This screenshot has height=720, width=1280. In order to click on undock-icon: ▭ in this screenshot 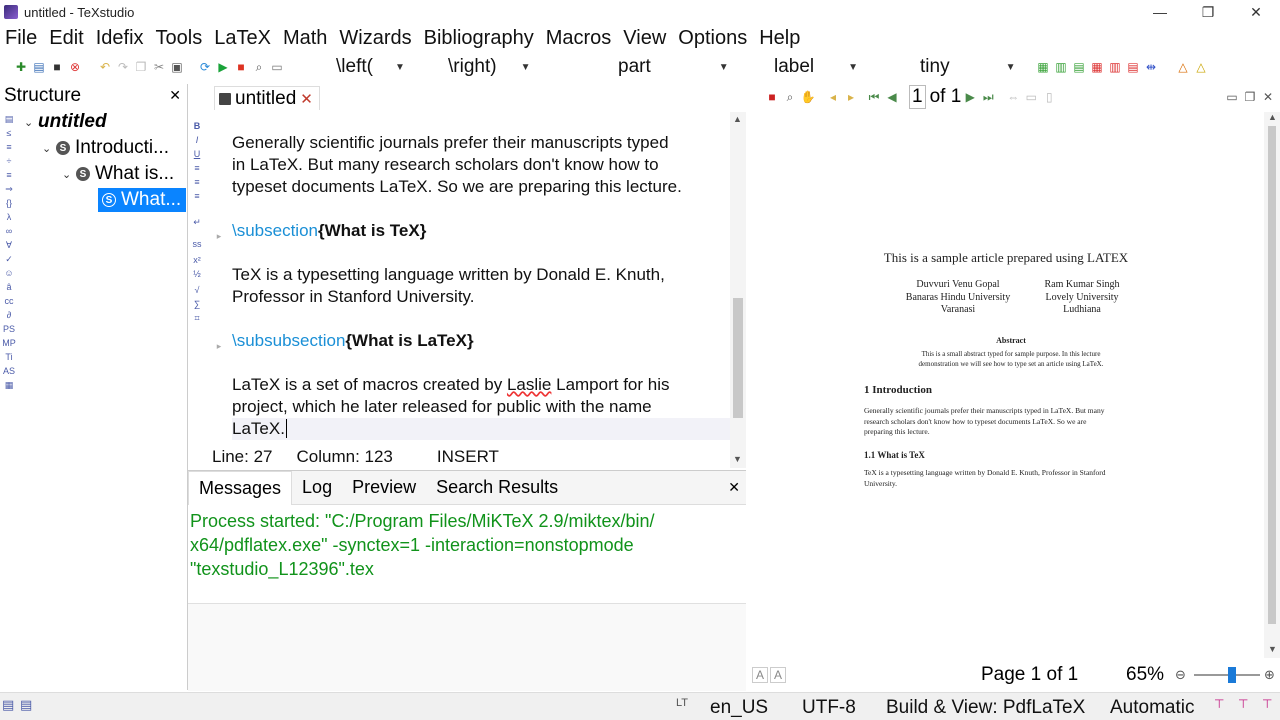, I will do `click(1232, 97)`.